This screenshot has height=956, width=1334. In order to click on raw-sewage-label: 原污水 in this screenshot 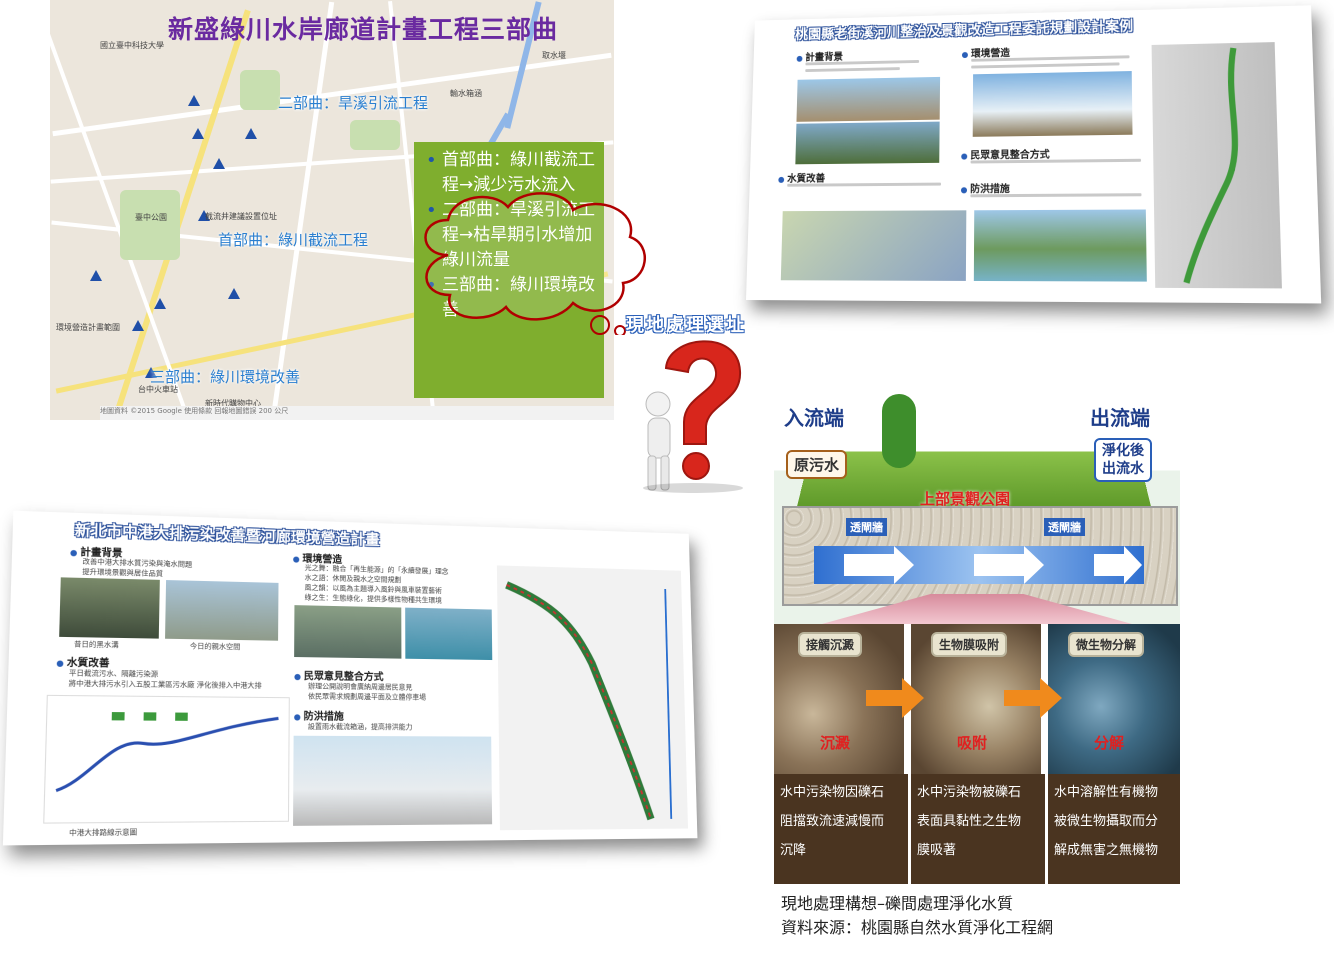, I will do `click(817, 464)`.